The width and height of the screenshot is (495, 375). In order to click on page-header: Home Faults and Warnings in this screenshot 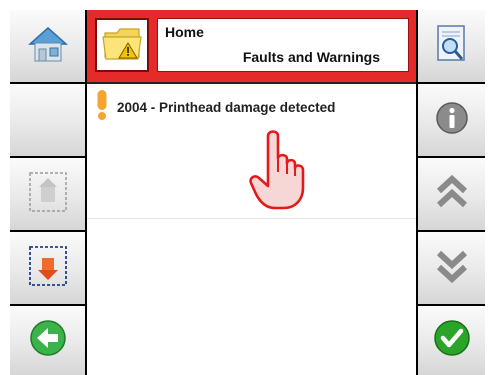, I will do `click(251, 46)`.